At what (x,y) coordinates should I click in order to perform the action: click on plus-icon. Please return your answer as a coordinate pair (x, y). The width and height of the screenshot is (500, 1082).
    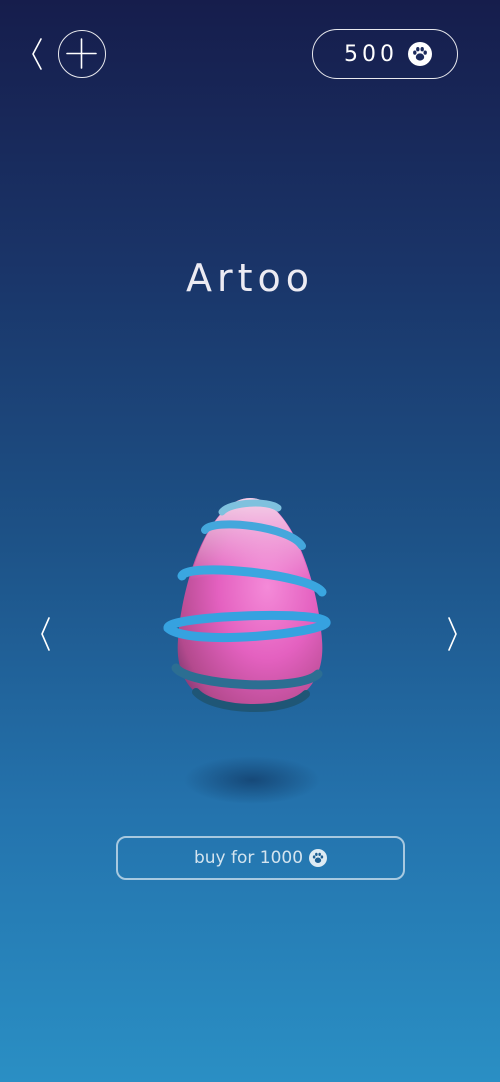
    Looking at the image, I should click on (81, 53).